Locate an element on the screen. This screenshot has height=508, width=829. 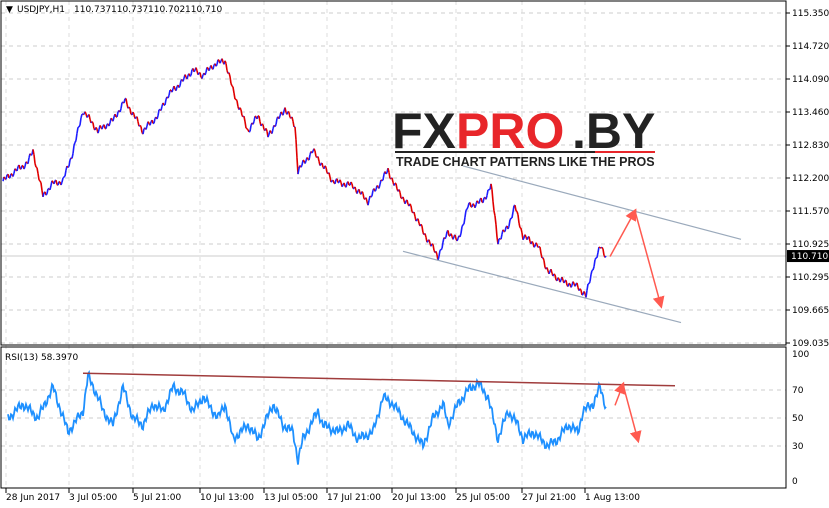
time-tick-label: 5 Jul 21:00 is located at coordinates (157, 498).